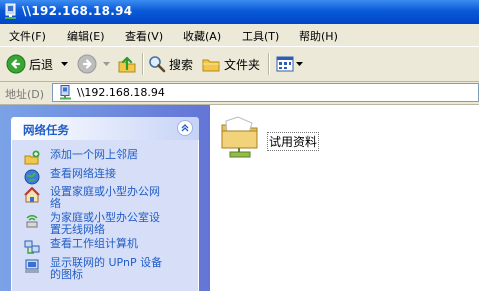 This screenshot has width=479, height=291. I want to click on workgroup-computers-icon, so click(32, 247).